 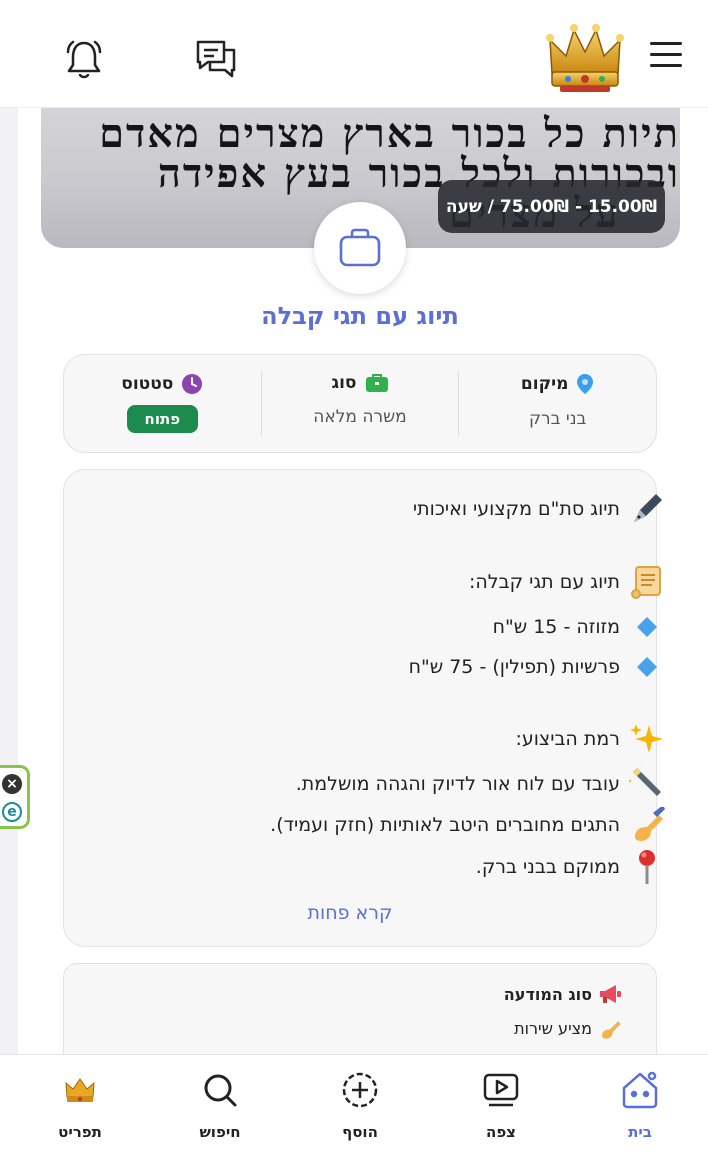 I want to click on status-column: סטטוס פתוח, so click(x=163, y=403).